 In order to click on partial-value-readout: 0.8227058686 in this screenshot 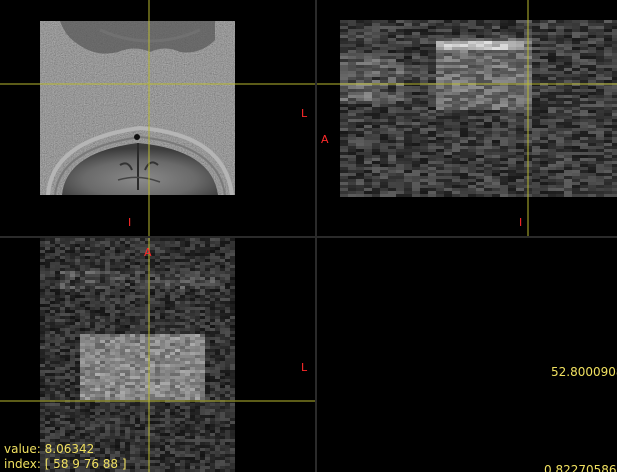, I will do `click(580, 467)`.